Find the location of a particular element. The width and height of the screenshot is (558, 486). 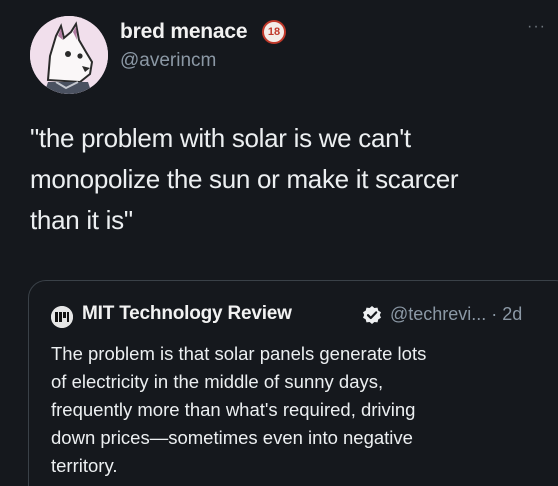

tweet-text-line: than it is" is located at coordinates (81, 220).